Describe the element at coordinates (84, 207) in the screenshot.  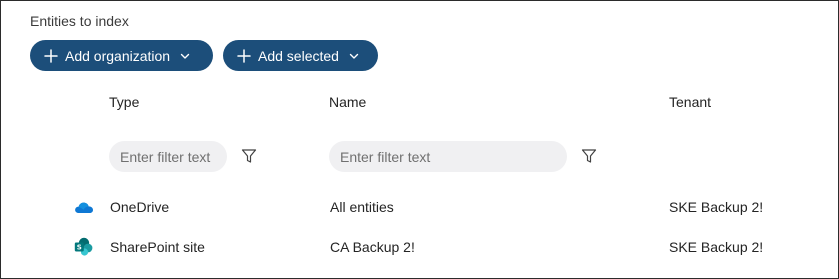
I see `onedrive-icon` at that location.